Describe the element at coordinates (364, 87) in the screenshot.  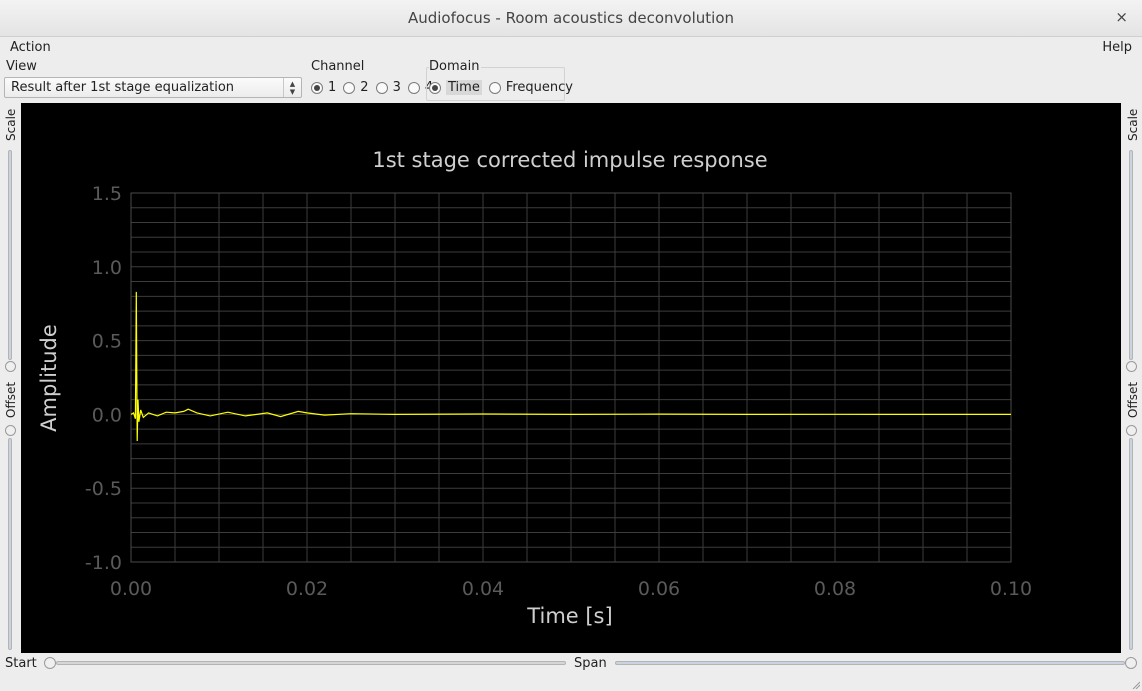
I see `channel-option-2: 2` at that location.